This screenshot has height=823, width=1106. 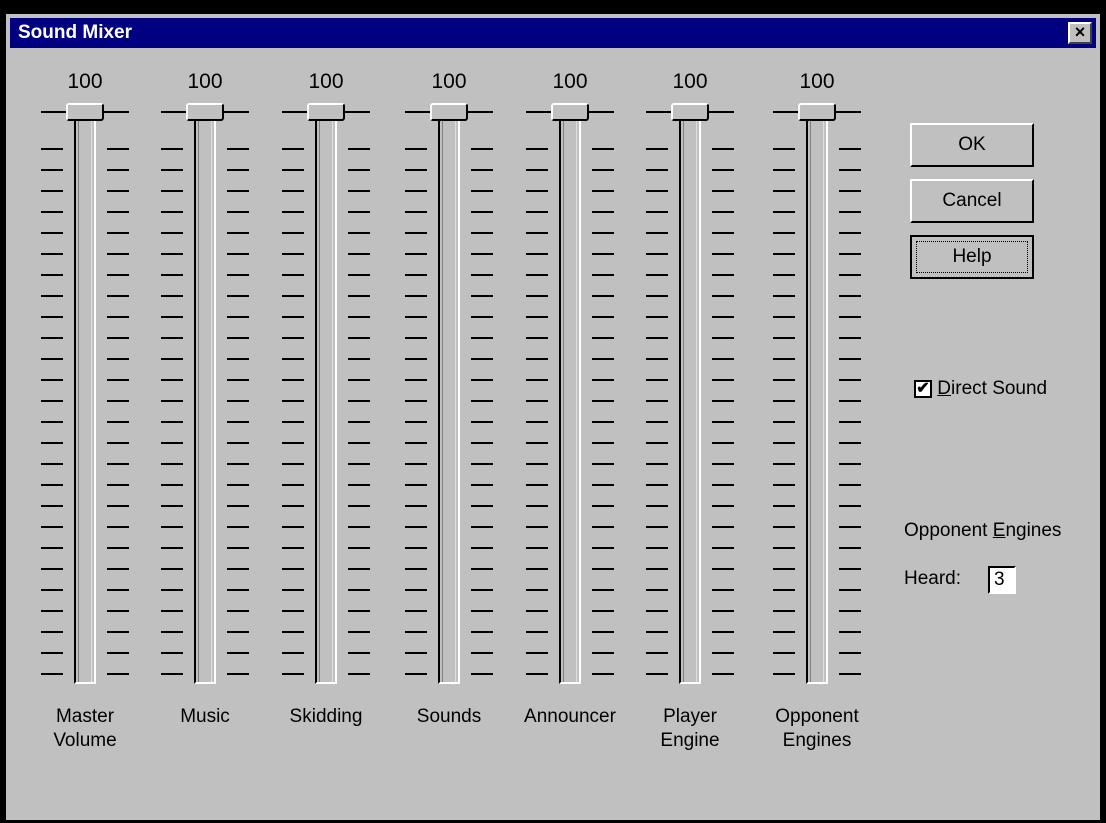 I want to click on slider-label-line1: Skidding, so click(x=326, y=716).